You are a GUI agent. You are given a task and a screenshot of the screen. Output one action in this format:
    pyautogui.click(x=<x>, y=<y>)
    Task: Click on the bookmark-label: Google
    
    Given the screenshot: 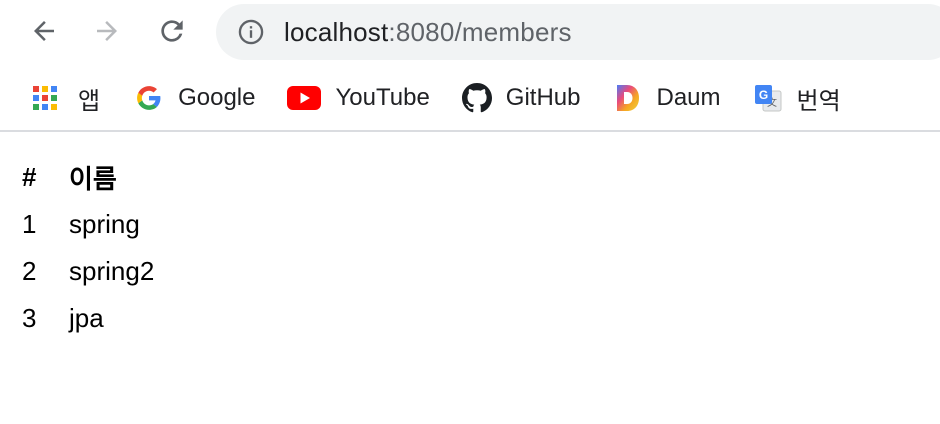 What is the action you would take?
    pyautogui.click(x=217, y=97)
    